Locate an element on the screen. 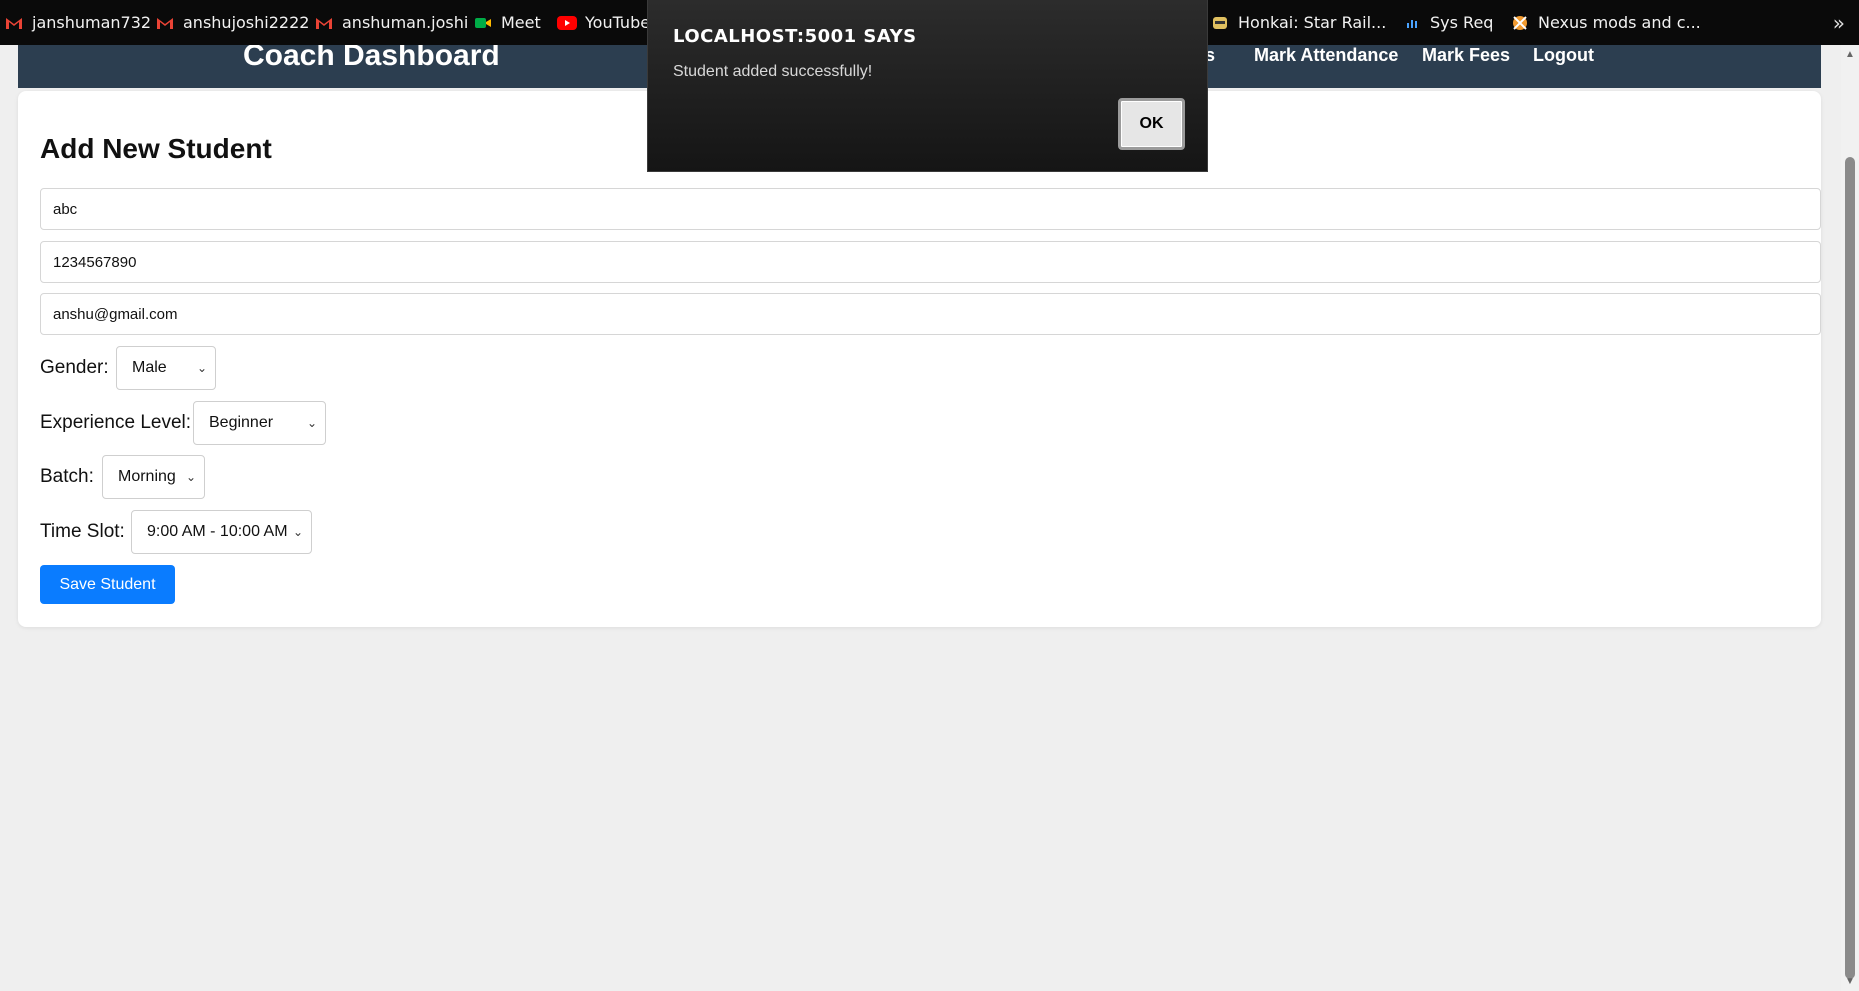 This screenshot has height=991, width=1859. more-bookmarks-icon: » is located at coordinates (1839, 22).